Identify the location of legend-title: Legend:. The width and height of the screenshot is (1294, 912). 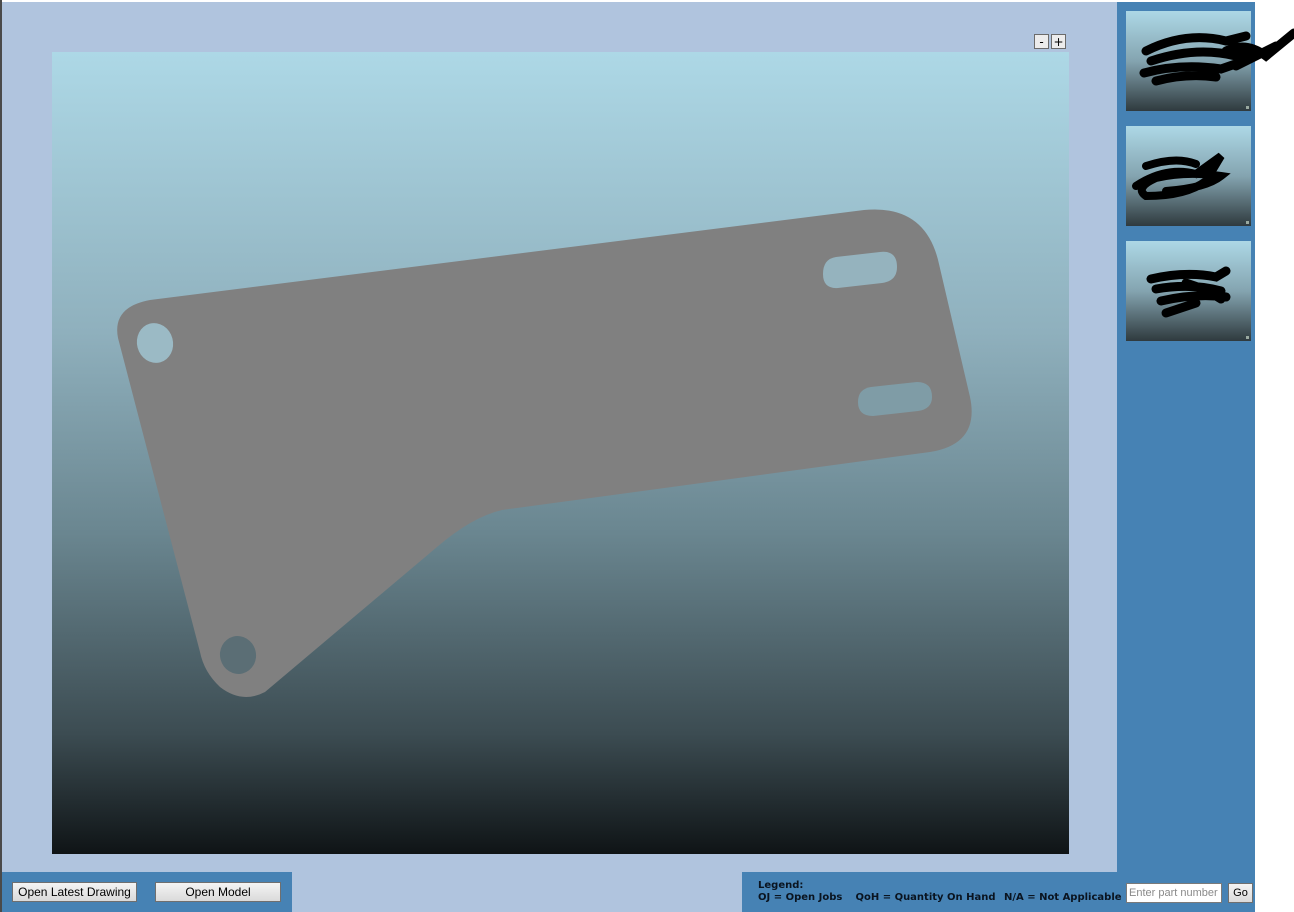
(781, 885).